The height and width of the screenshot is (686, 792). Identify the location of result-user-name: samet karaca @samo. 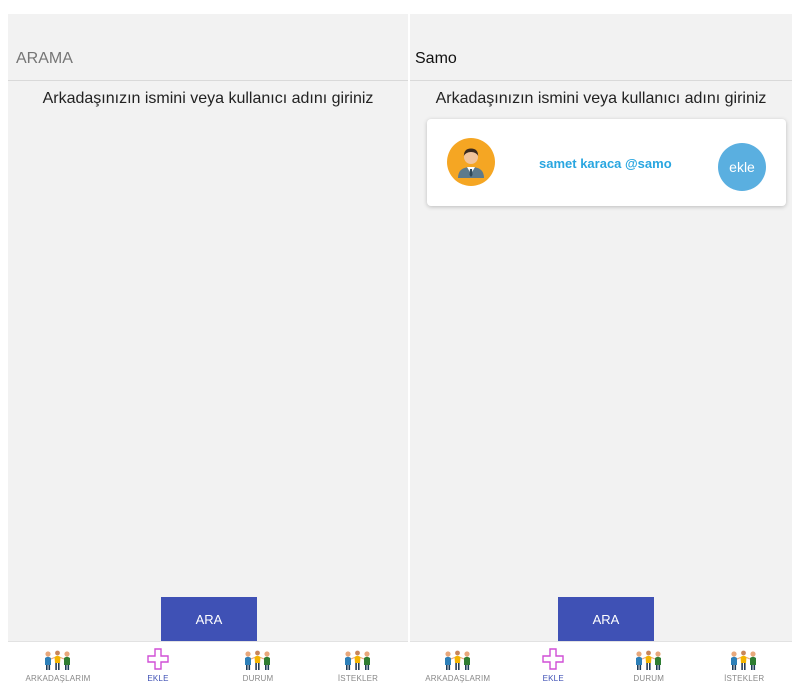
(605, 163).